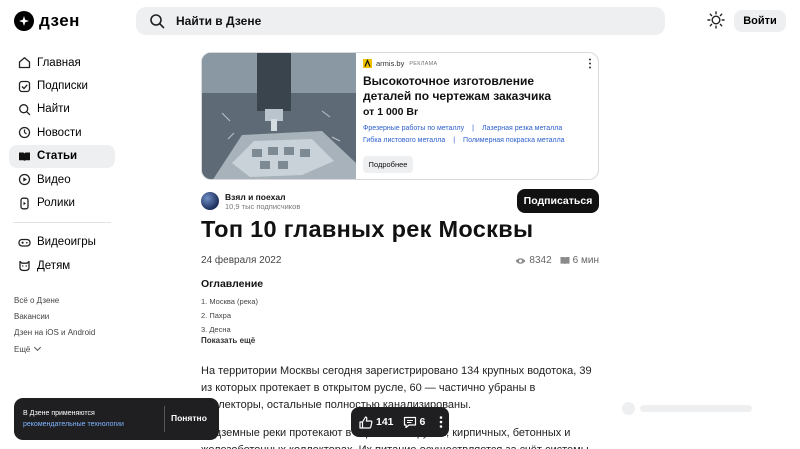  Describe the element at coordinates (388, 164) in the screenshot. I see `ad-more-button: Подробнее` at that location.